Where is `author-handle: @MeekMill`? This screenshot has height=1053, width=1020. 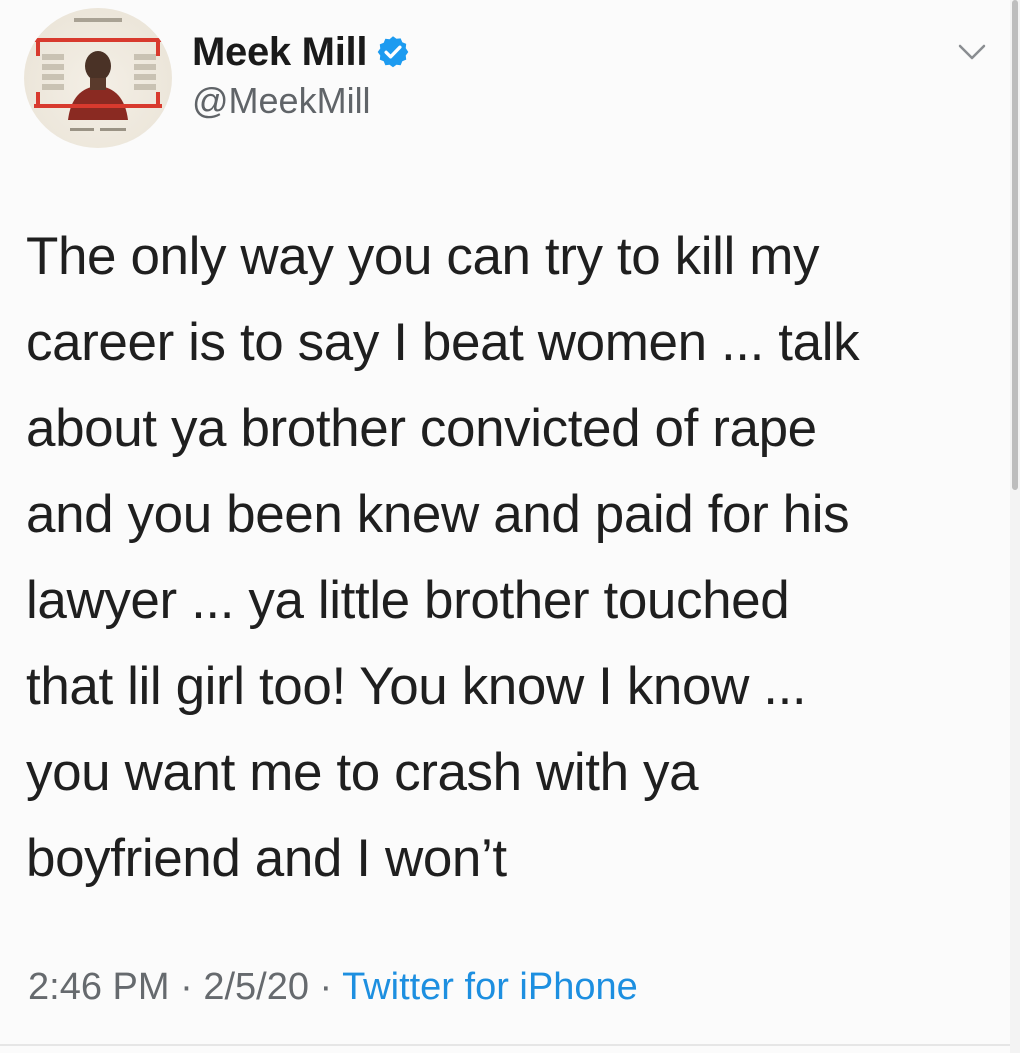 author-handle: @MeekMill is located at coordinates (281, 101).